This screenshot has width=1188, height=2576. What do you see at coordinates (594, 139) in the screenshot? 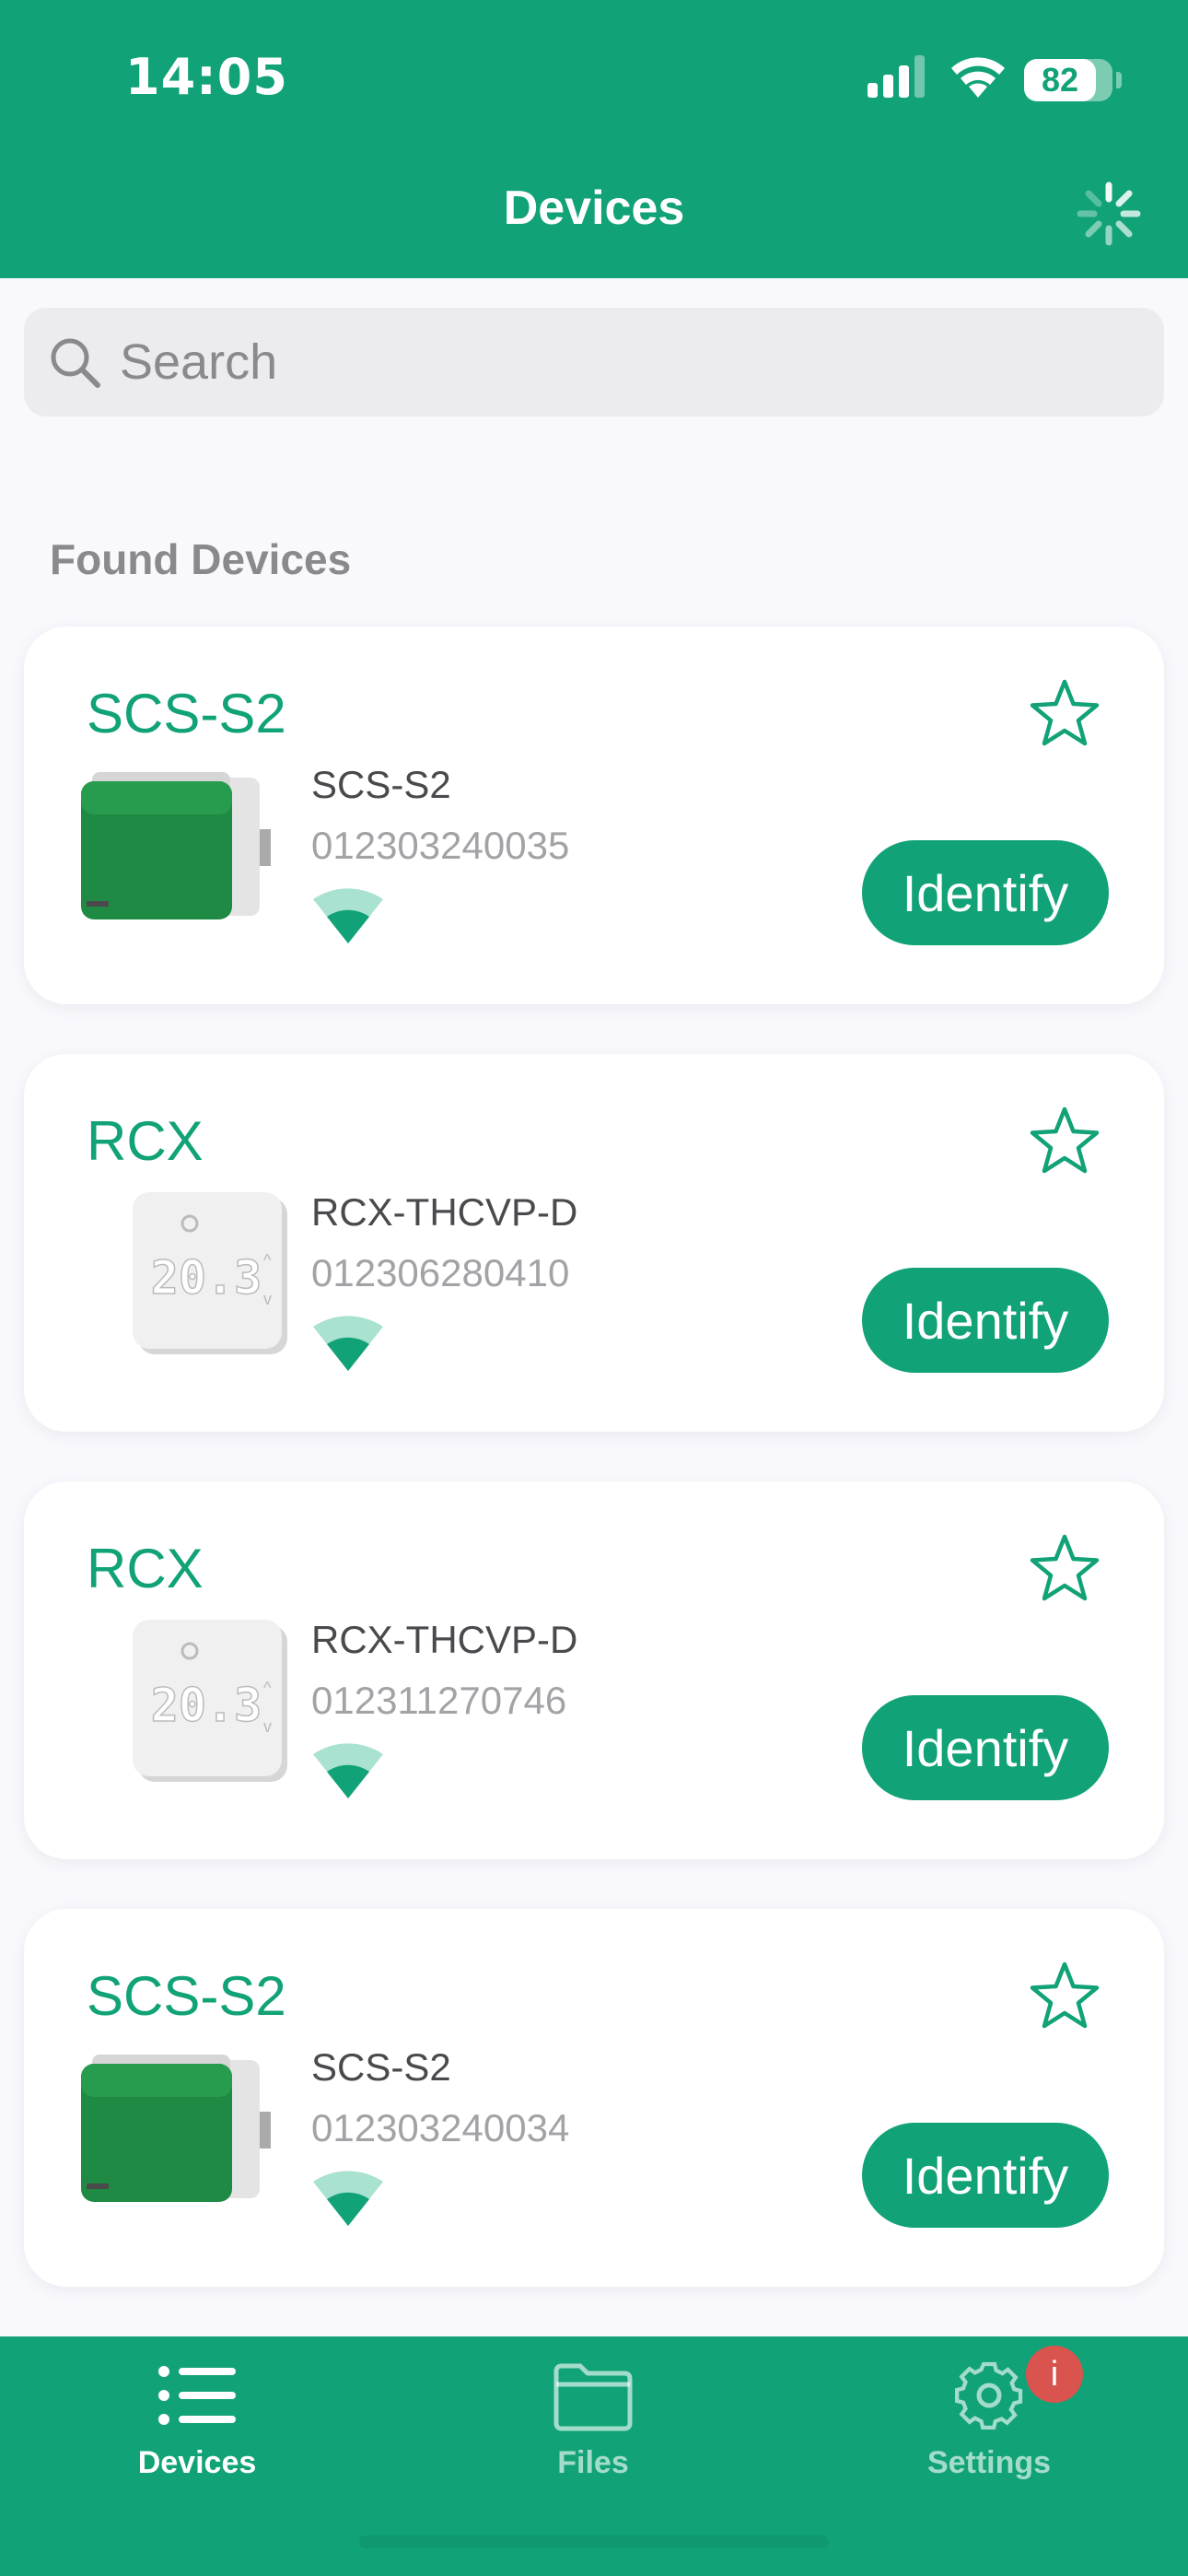
I see `header: 14:05 82 Devices` at bounding box center [594, 139].